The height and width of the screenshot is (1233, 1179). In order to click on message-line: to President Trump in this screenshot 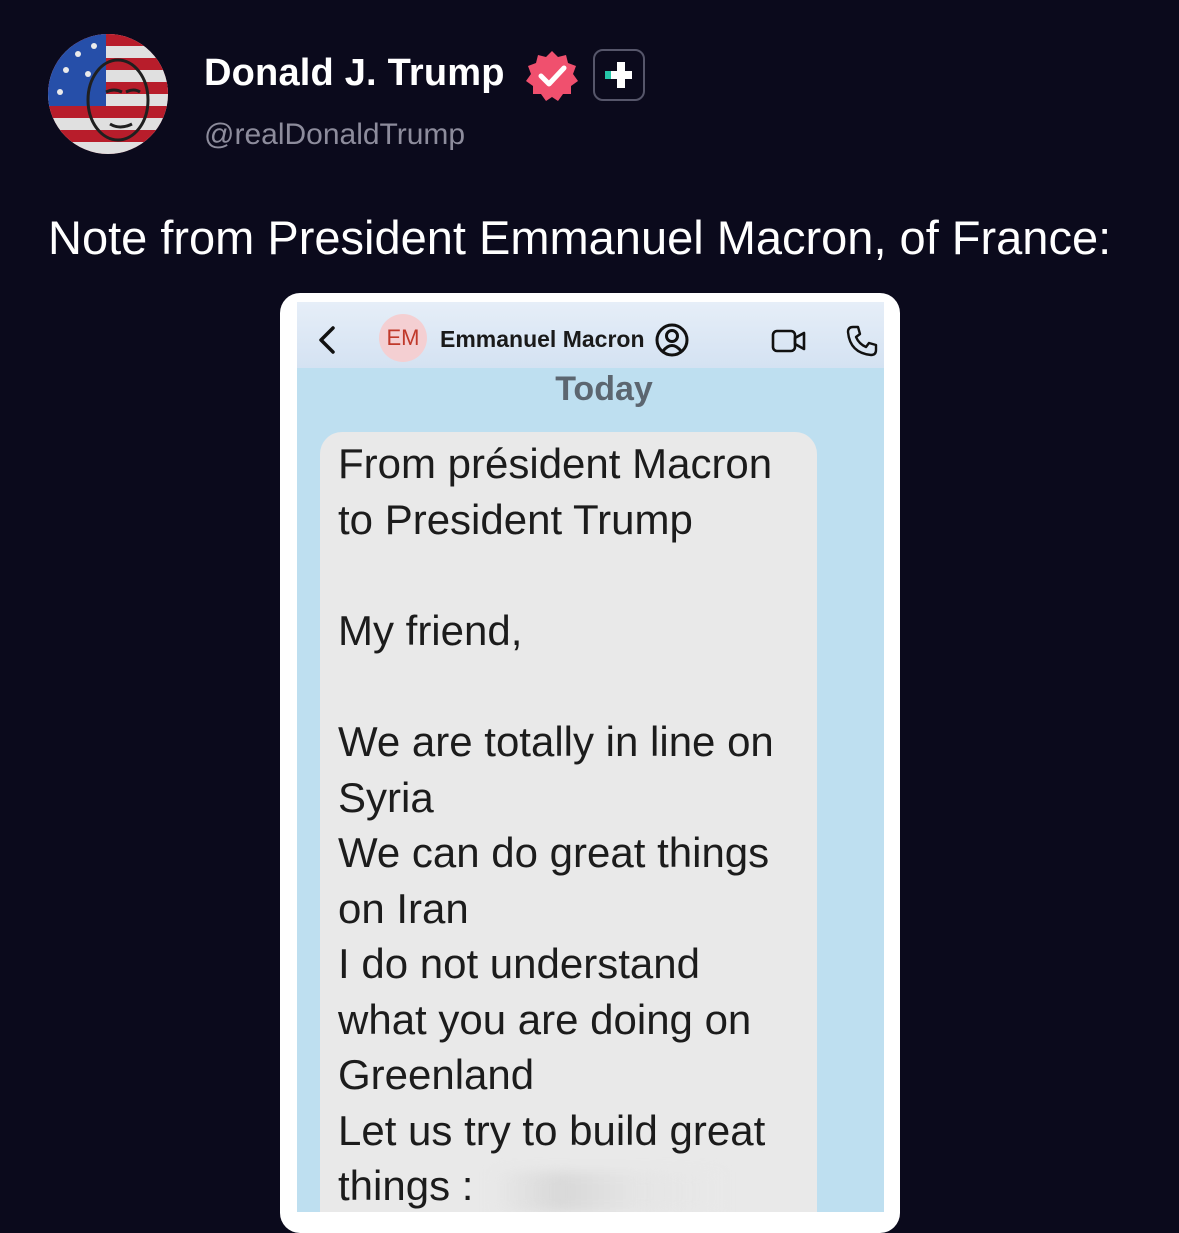, I will do `click(515, 519)`.